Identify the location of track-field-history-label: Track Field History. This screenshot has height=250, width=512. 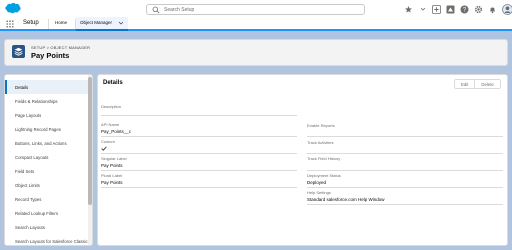
(324, 158).